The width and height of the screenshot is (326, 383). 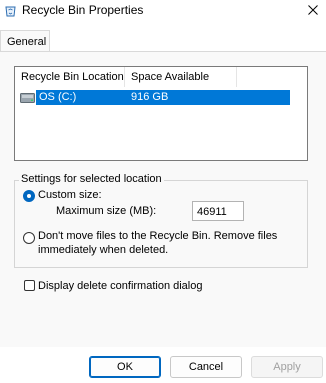 What do you see at coordinates (103, 250) in the screenshot?
I see `dont-move-label-line2: immediately when deleted.` at bounding box center [103, 250].